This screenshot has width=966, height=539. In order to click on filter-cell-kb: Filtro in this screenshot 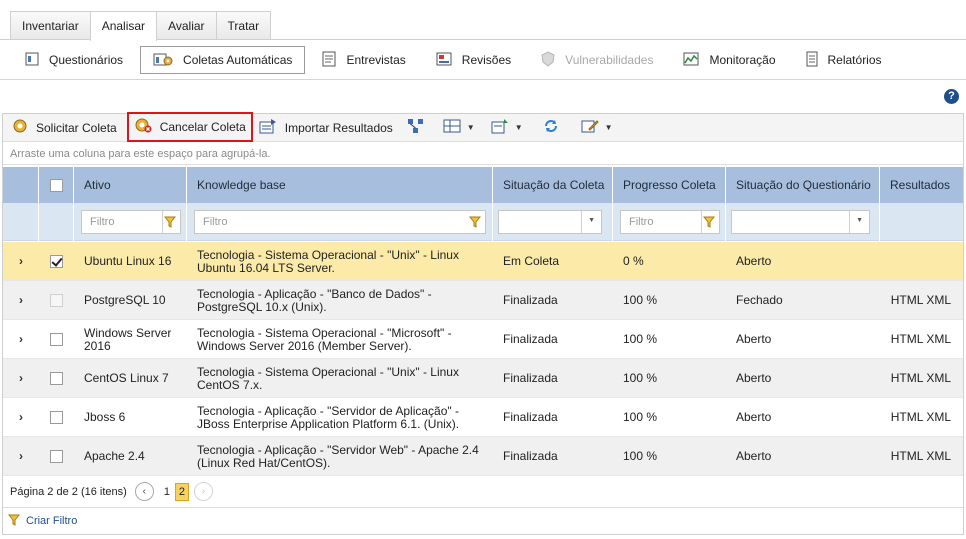, I will do `click(340, 222)`.